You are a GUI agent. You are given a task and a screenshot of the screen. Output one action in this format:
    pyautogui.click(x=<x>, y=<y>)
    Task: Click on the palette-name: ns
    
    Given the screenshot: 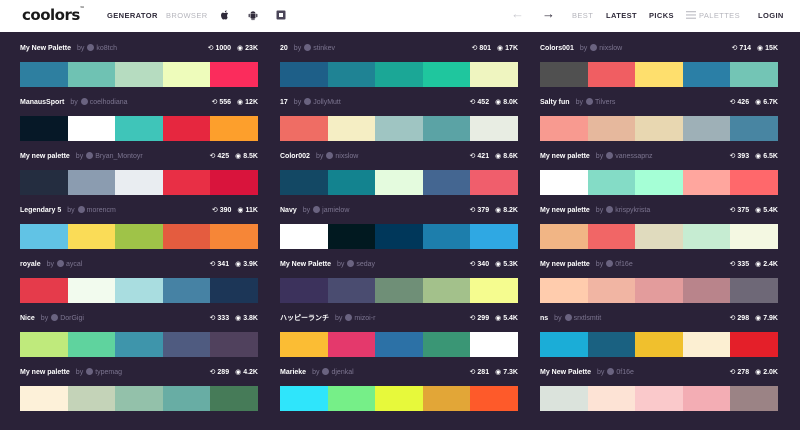 What is the action you would take?
    pyautogui.click(x=544, y=318)
    